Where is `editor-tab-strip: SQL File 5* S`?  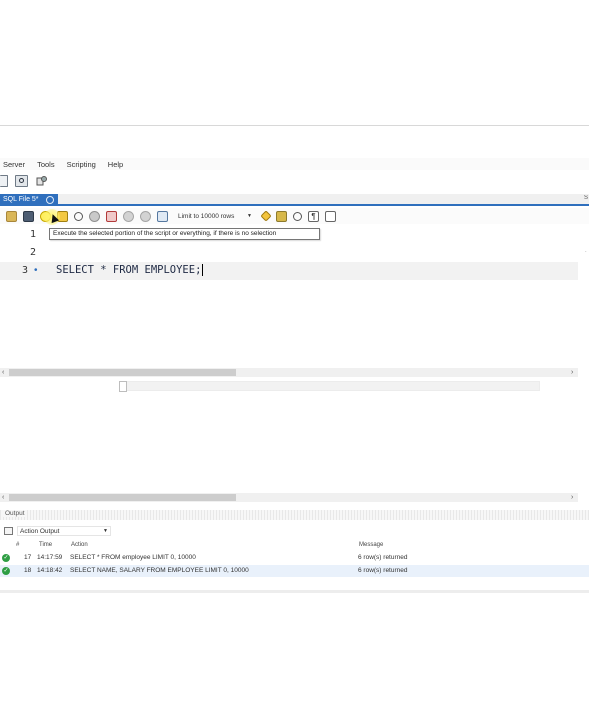 editor-tab-strip: SQL File 5* S is located at coordinates (294, 200).